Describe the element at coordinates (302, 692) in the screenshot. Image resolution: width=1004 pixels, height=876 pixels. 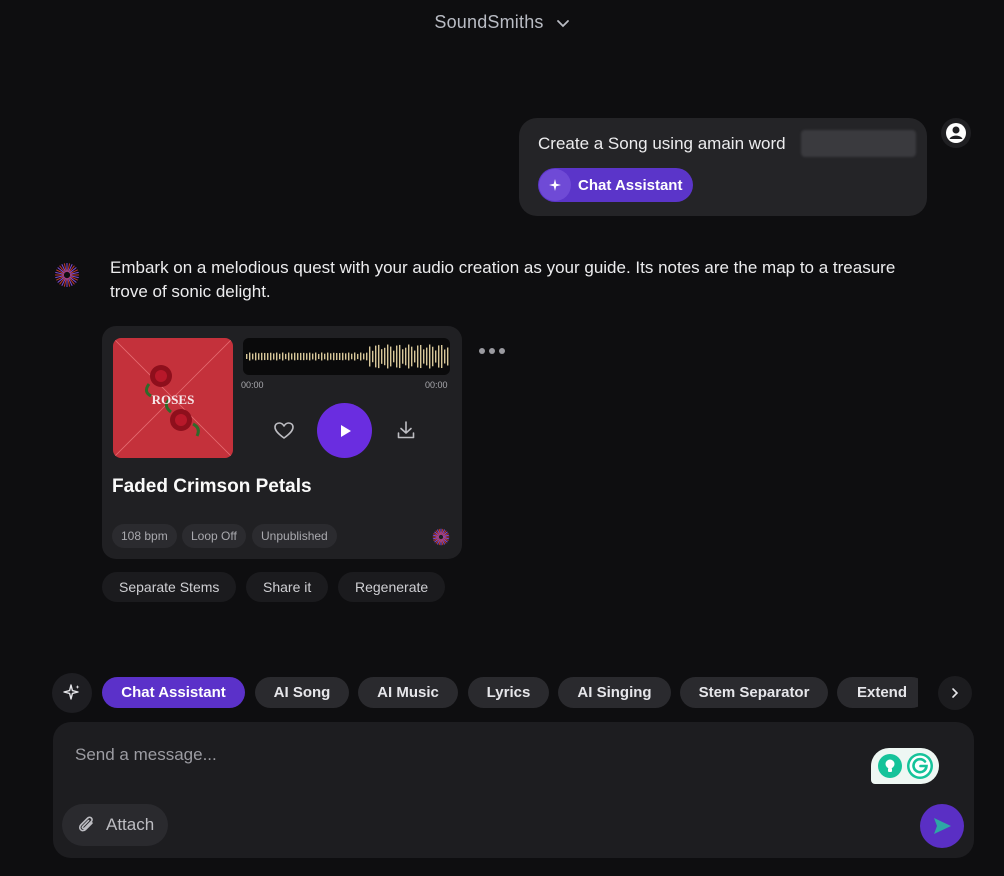
I see `tool-ai-song: AI Song` at that location.